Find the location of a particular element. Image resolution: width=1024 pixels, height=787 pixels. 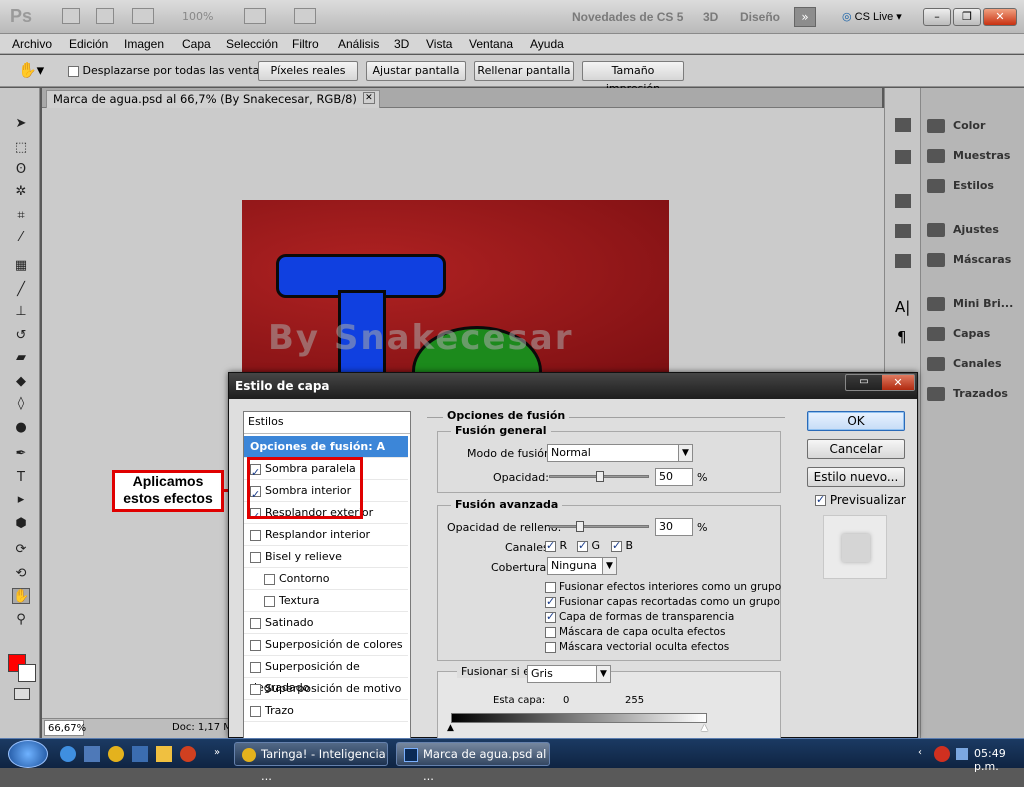

spot-healing-tool-icon: ▦ is located at coordinates (21, 266).